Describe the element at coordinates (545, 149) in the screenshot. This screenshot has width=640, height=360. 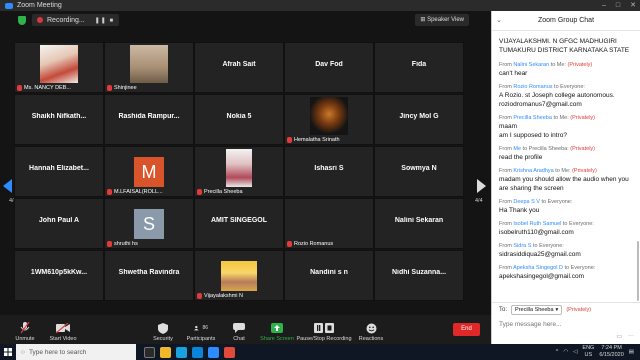
I see `chat-meta: to Precilla Sheeba:` at that location.